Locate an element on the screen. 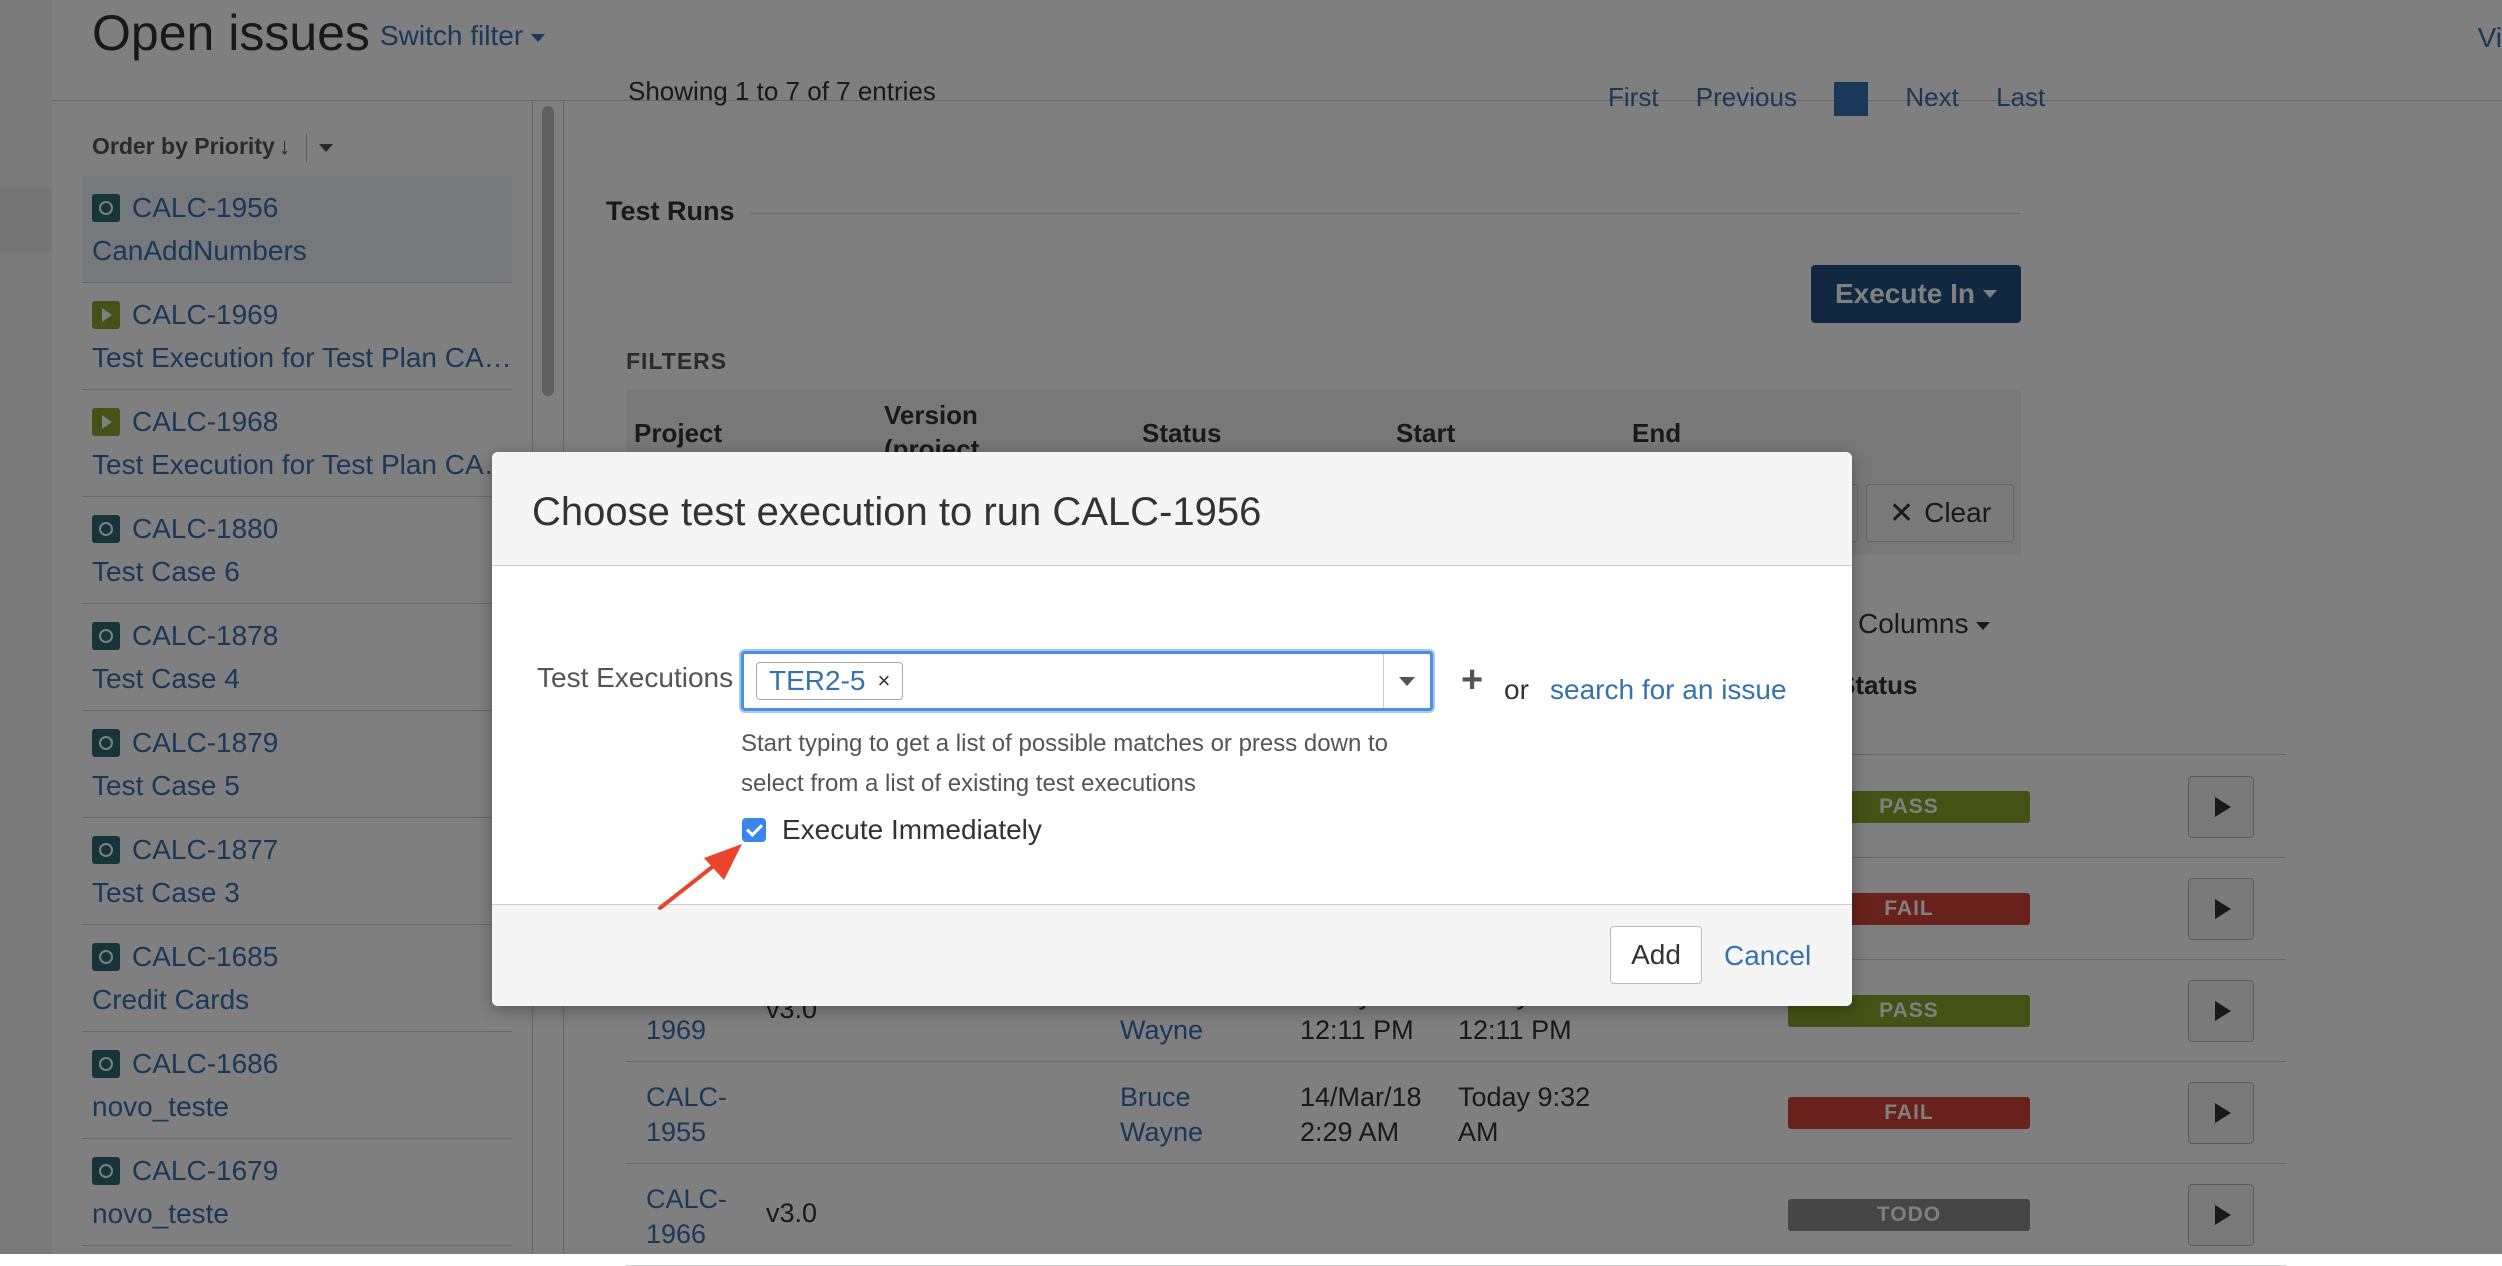  dialog-header: Choose test execution to run CALC-1956 is located at coordinates (1172, 509).